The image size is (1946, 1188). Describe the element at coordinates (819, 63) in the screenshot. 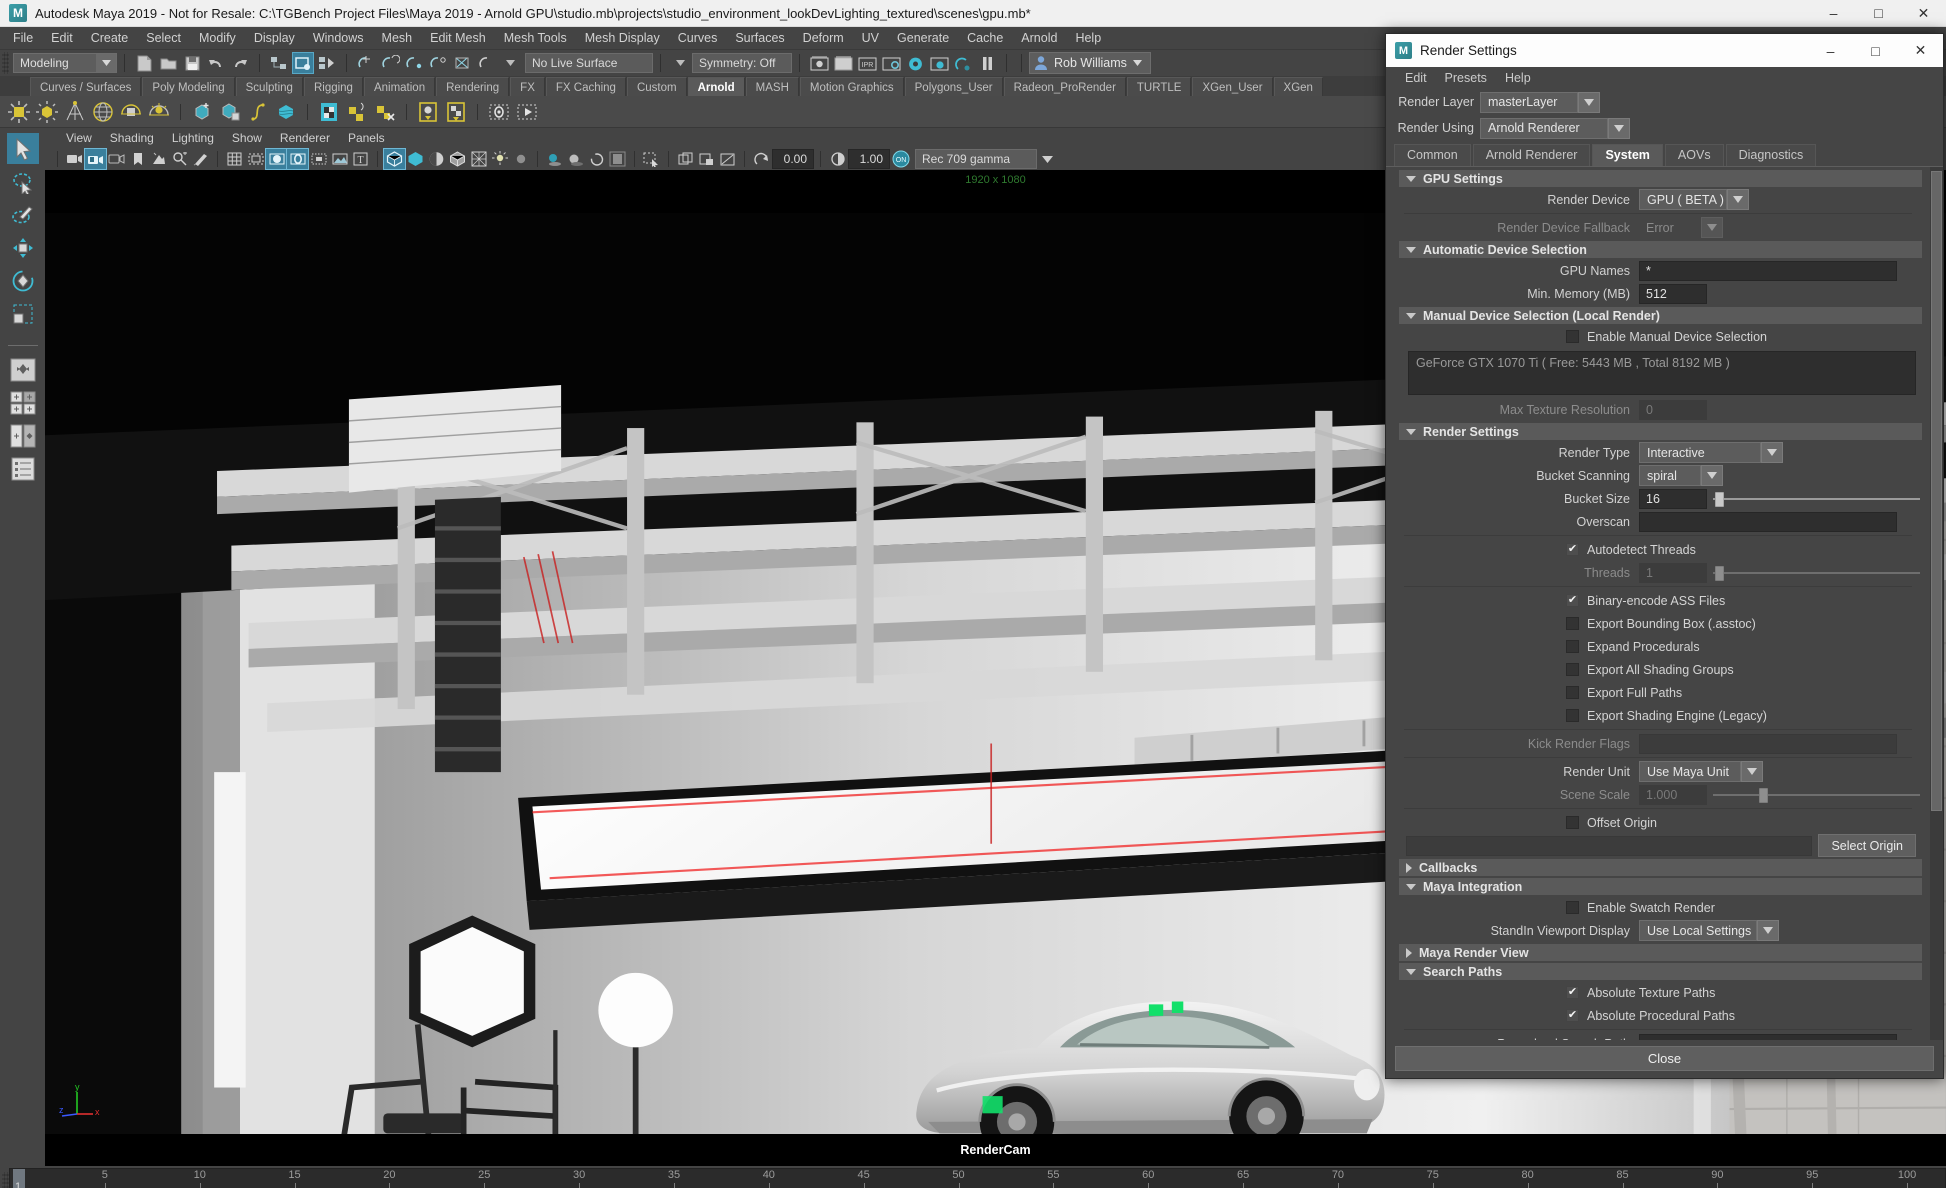

I see `render-current-frame-icon` at that location.